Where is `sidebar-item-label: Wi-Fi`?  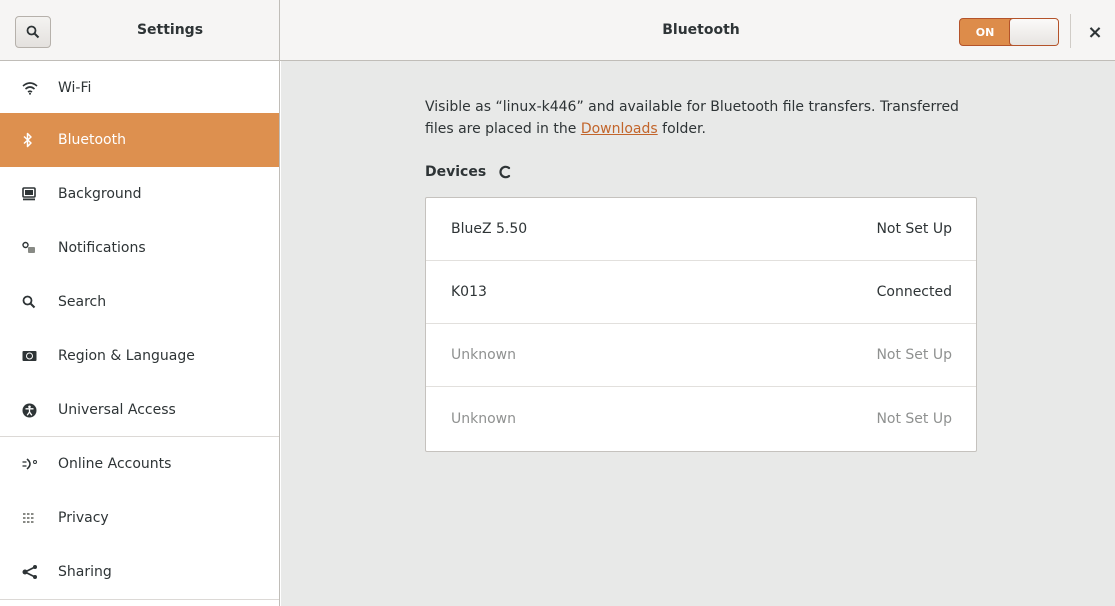
sidebar-item-label: Wi-Fi is located at coordinates (75, 88).